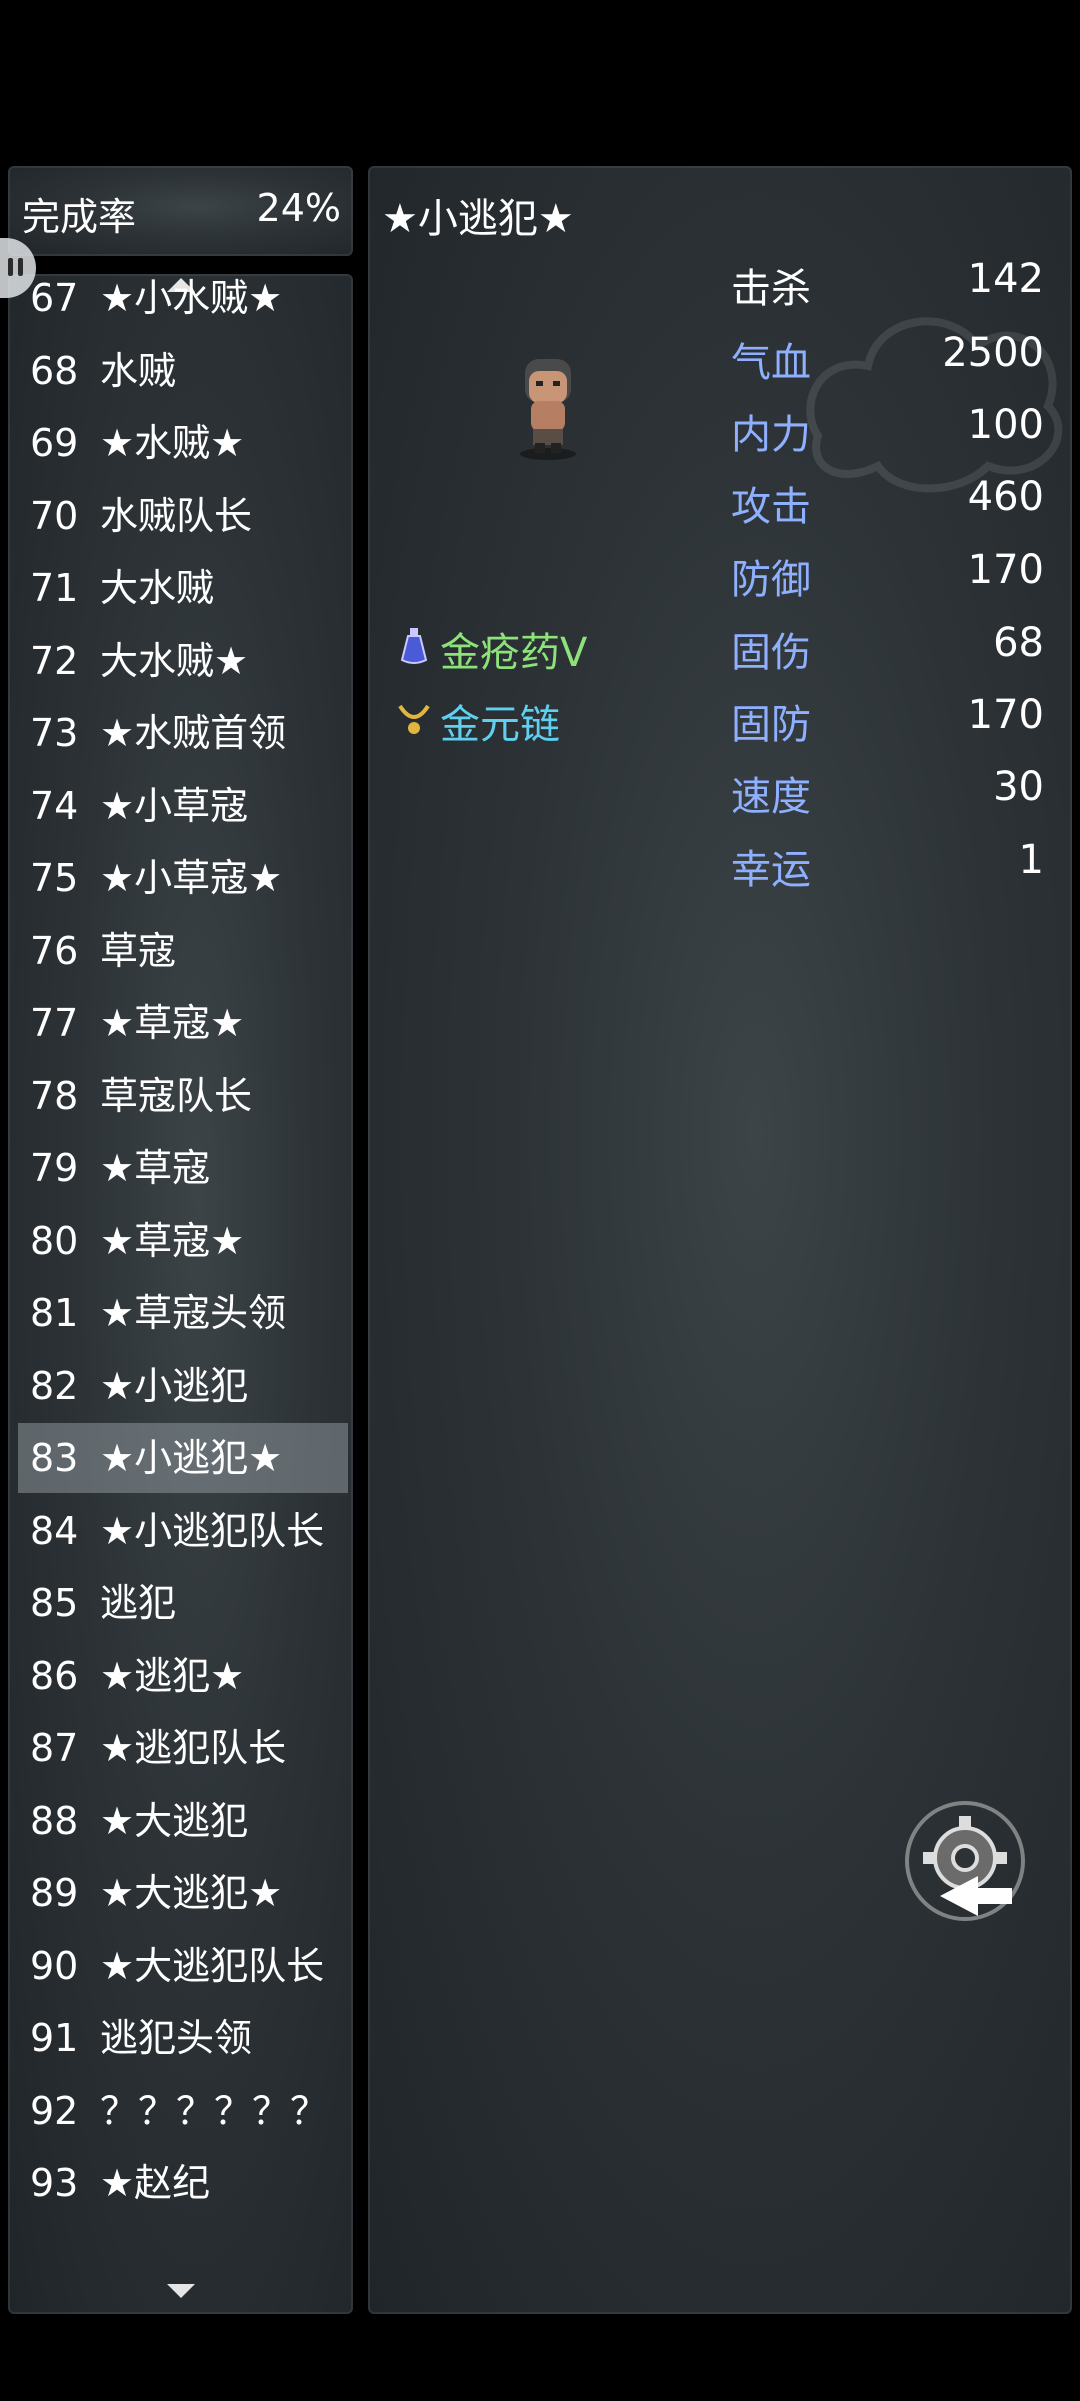  I want to click on list-item-70: 70 水贼队长, so click(183, 516).